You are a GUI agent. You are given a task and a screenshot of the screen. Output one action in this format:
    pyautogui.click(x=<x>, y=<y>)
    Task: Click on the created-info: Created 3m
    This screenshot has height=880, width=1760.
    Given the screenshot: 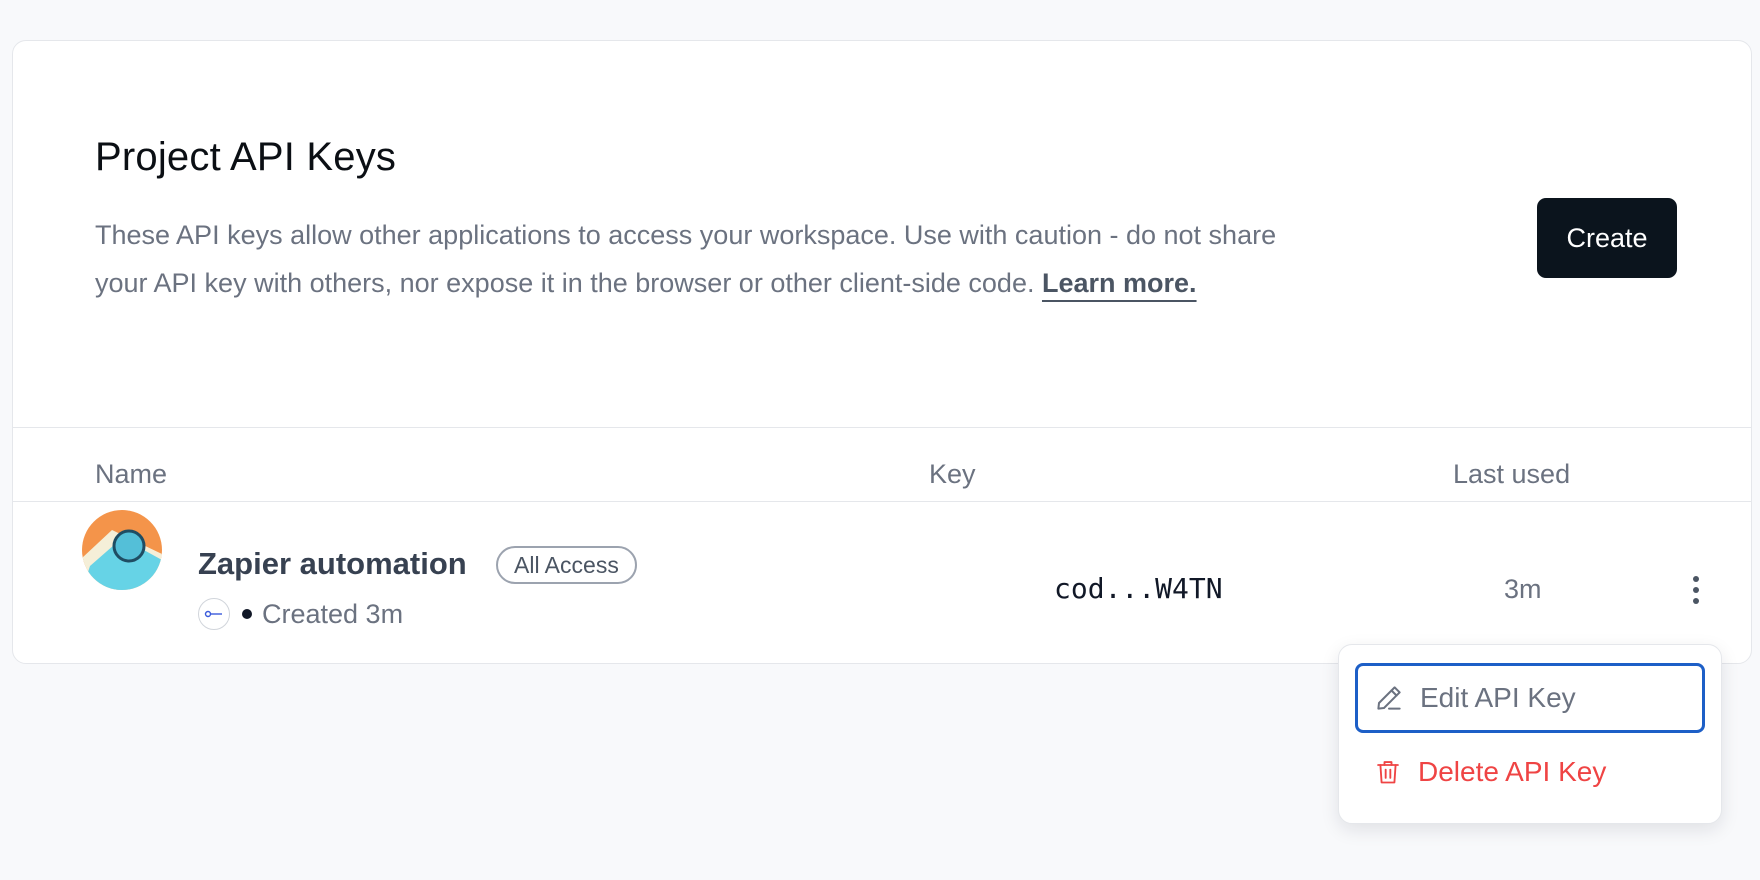 What is the action you would take?
    pyautogui.click(x=300, y=614)
    